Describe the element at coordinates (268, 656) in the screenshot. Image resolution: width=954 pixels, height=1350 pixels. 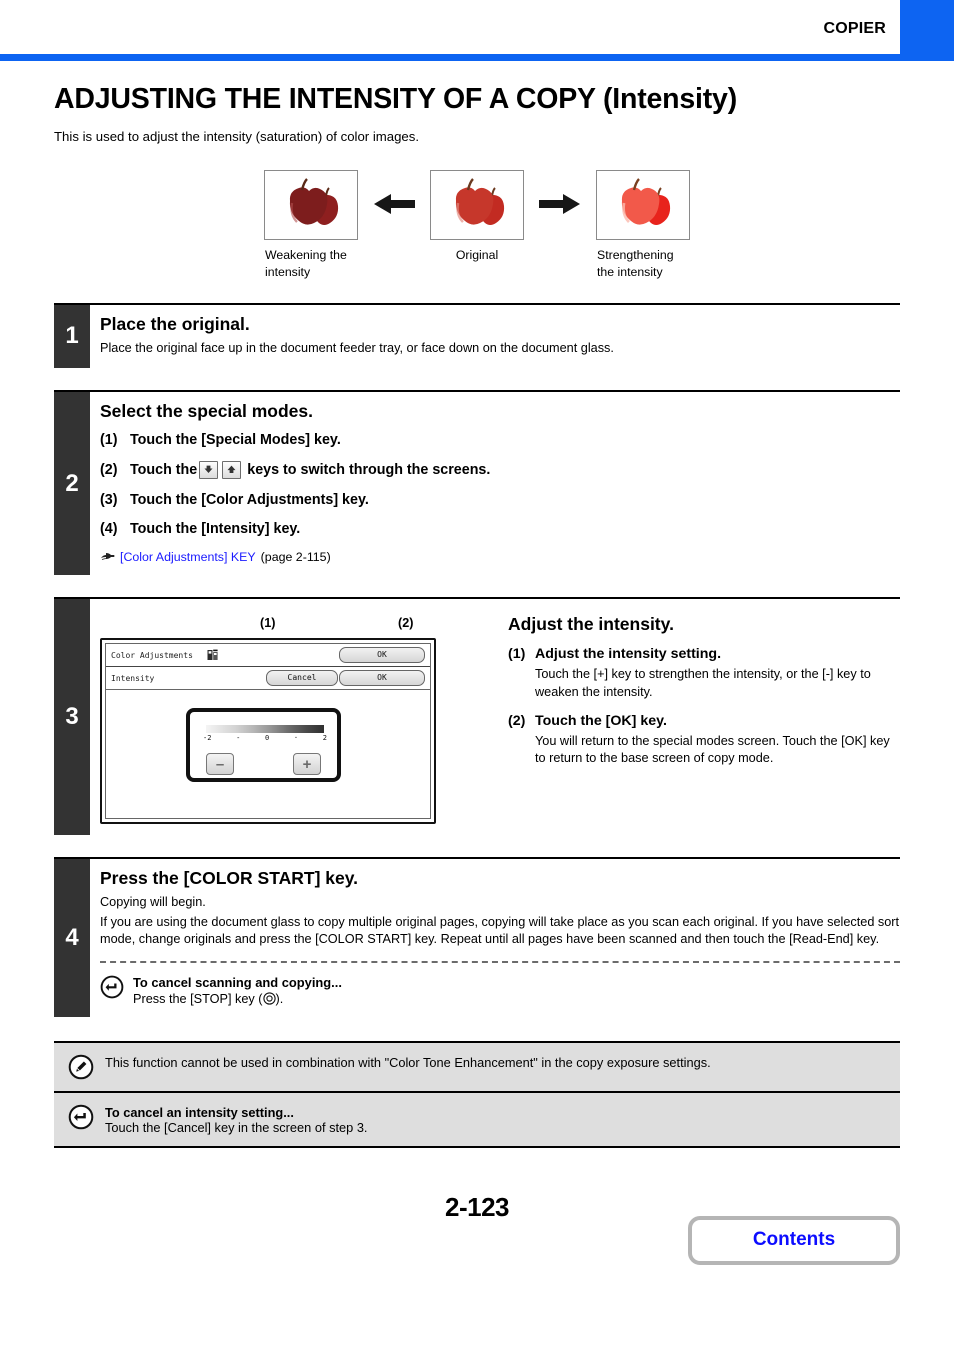
I see `lcd-title-row: Color Adjustments OK` at that location.